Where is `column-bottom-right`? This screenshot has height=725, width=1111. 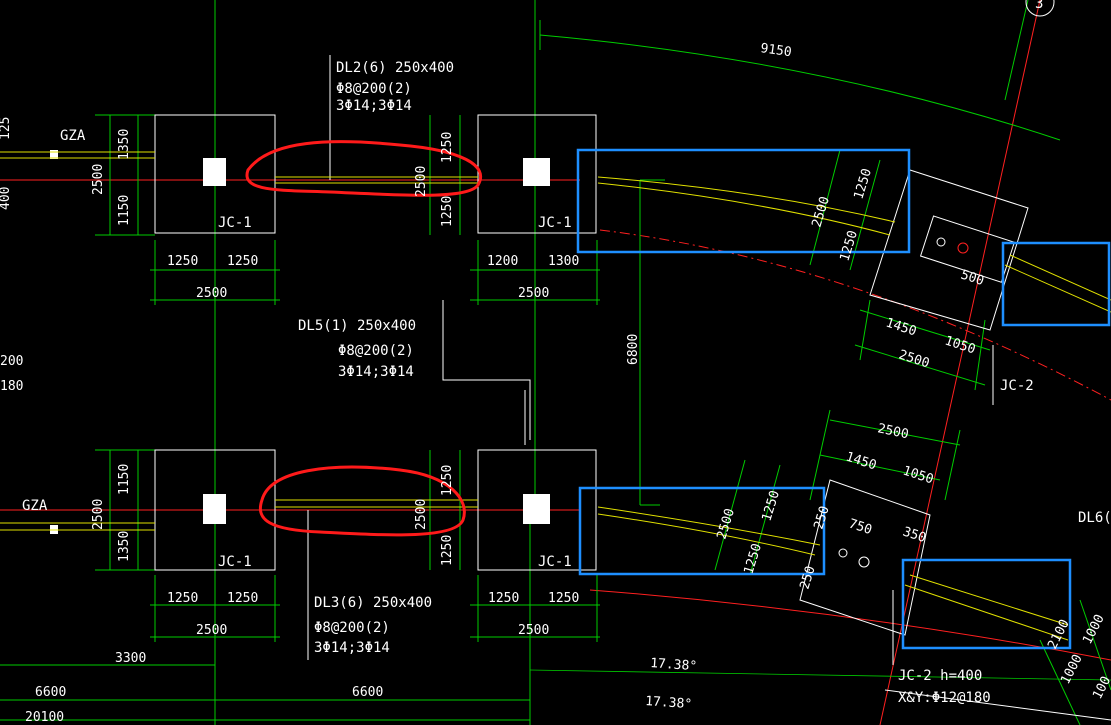 column-bottom-right is located at coordinates (536, 509).